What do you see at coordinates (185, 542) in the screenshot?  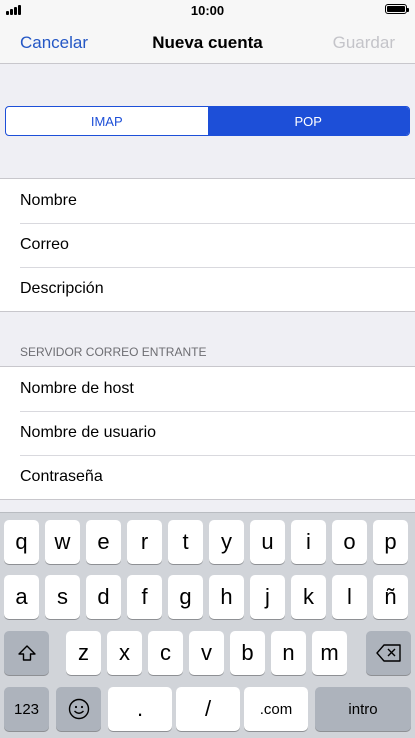 I see `key-t: t` at bounding box center [185, 542].